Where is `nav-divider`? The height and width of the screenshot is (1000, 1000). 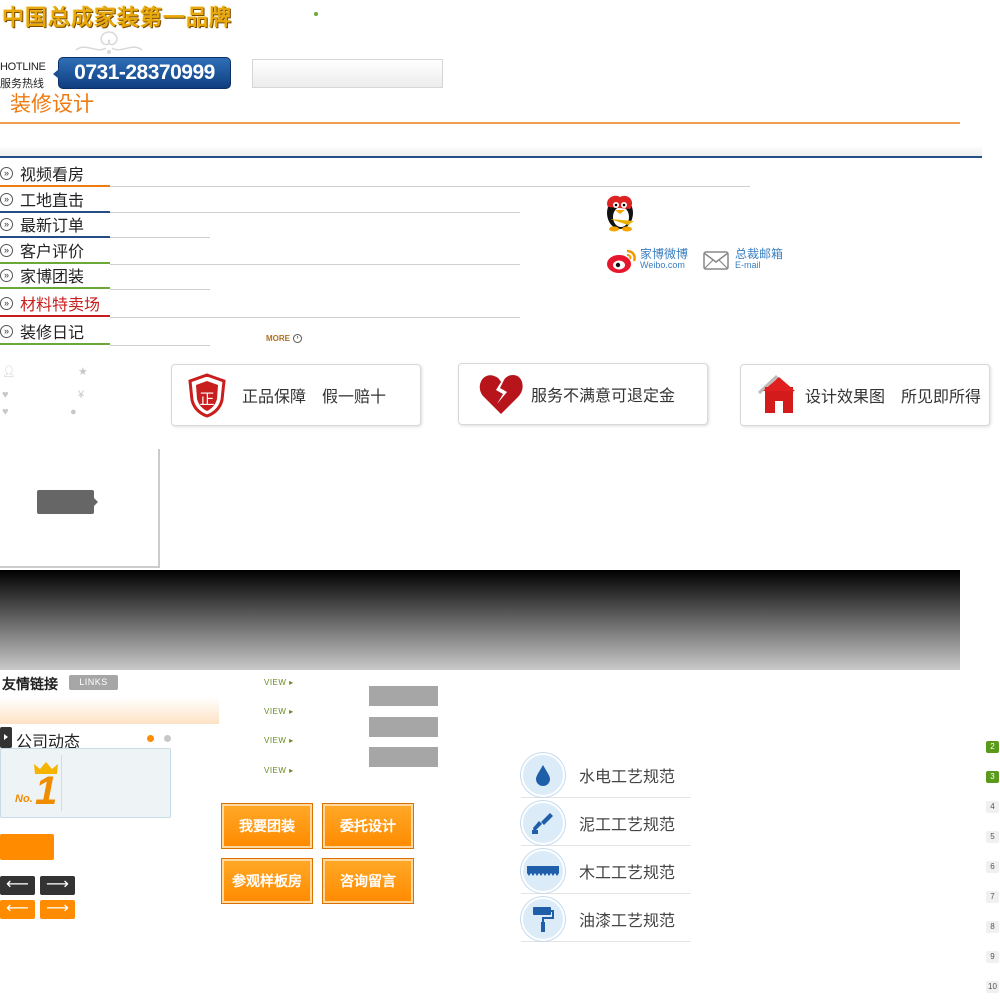
nav-divider is located at coordinates (491, 152).